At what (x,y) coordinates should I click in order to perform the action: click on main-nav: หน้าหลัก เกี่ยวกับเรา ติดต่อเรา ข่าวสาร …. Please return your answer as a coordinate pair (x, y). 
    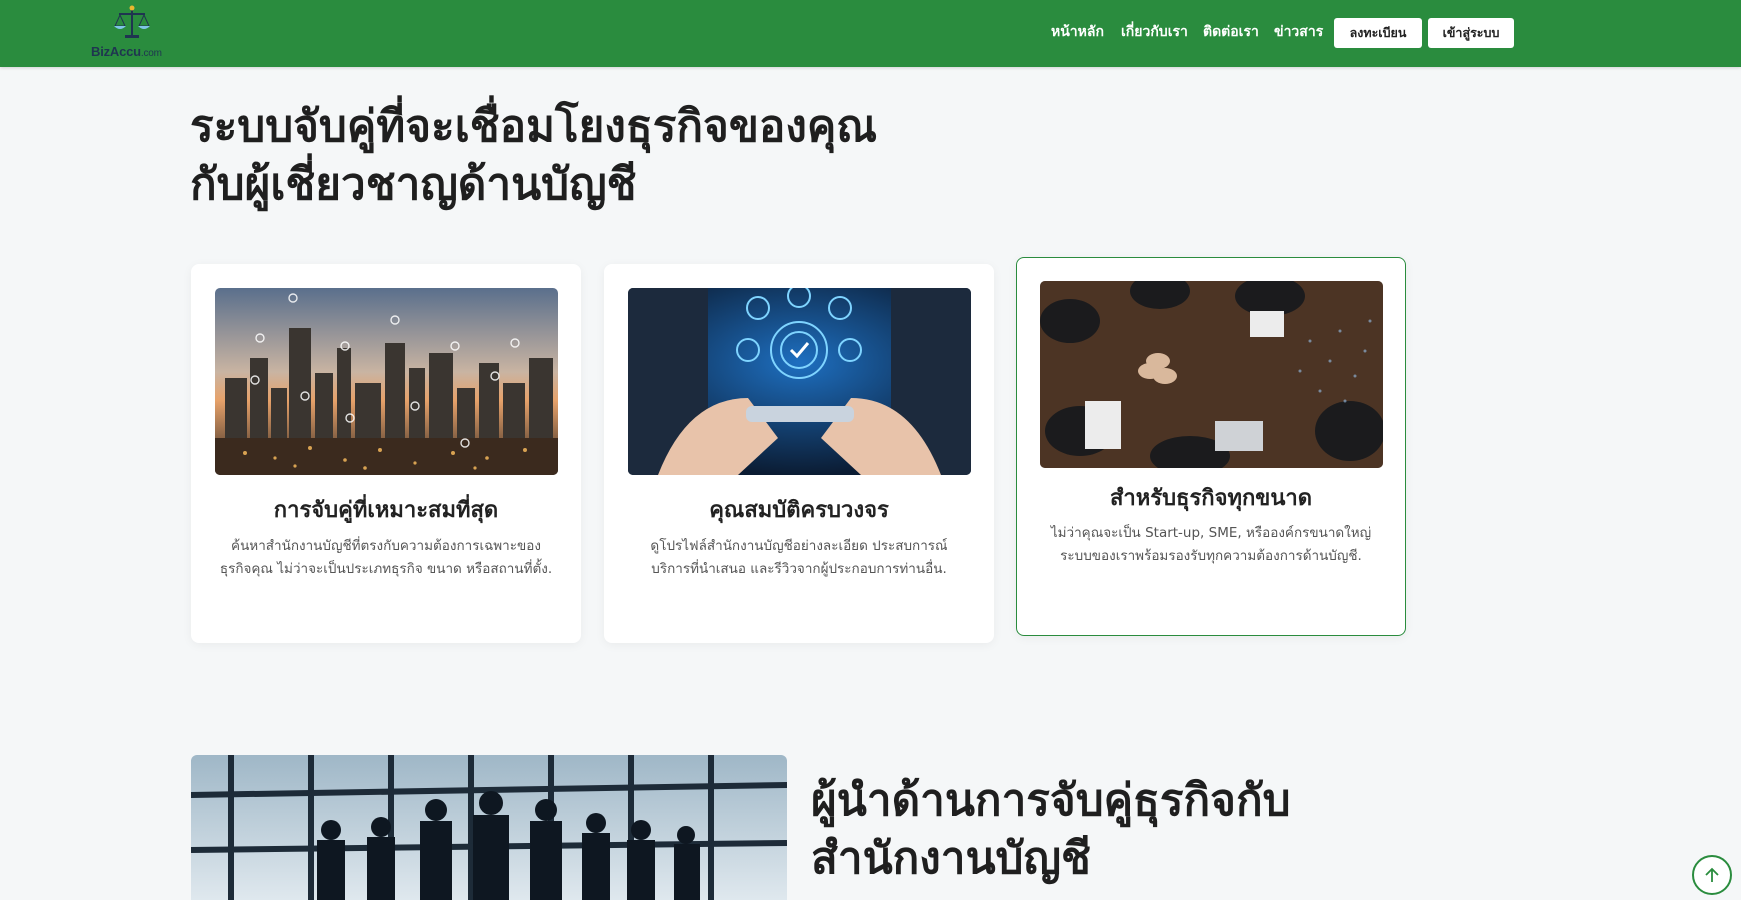
    Looking at the image, I should click on (870, 33).